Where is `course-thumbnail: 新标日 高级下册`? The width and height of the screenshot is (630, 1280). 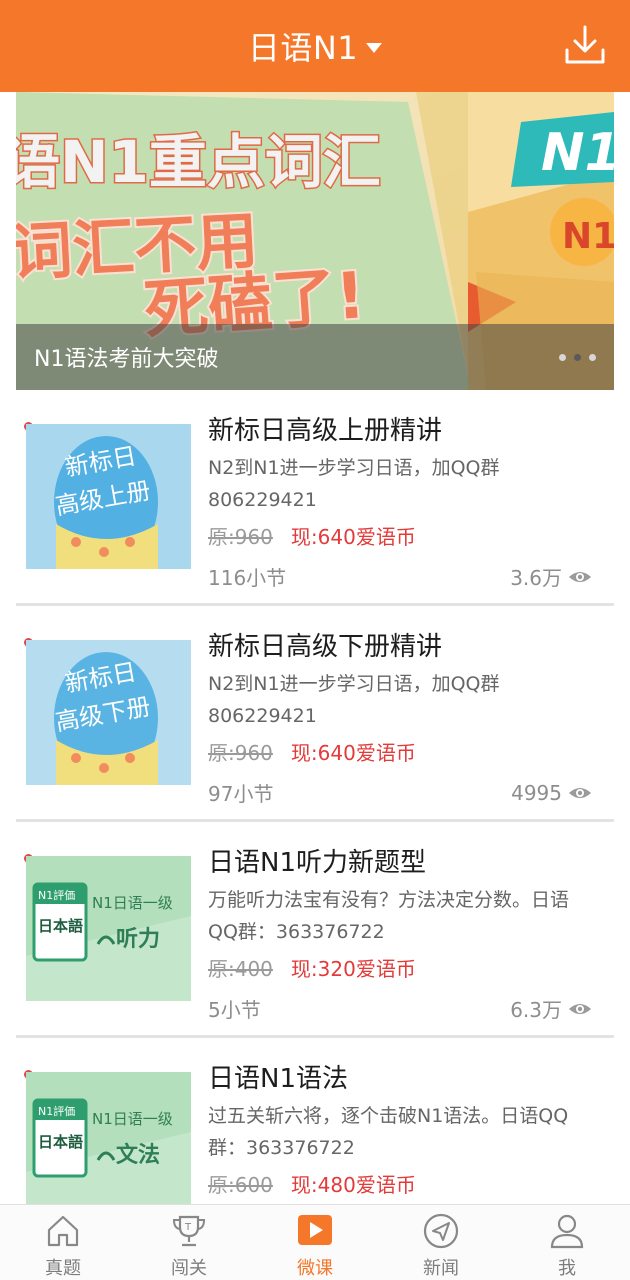
course-thumbnail: 新标日 高级下册 is located at coordinates (107, 711).